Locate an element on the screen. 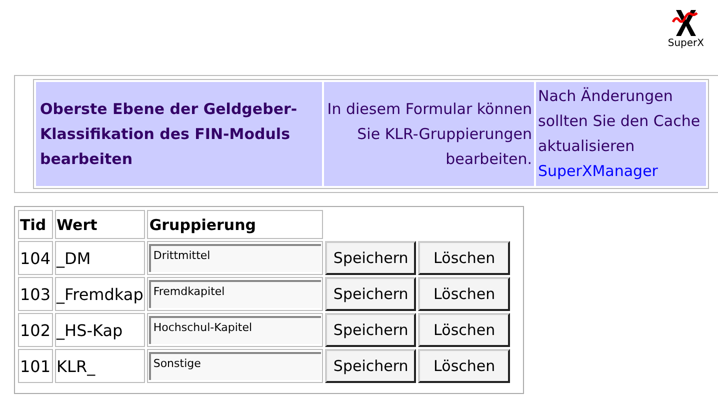 The width and height of the screenshot is (718, 403). logo-caption: SuperX is located at coordinates (686, 44).